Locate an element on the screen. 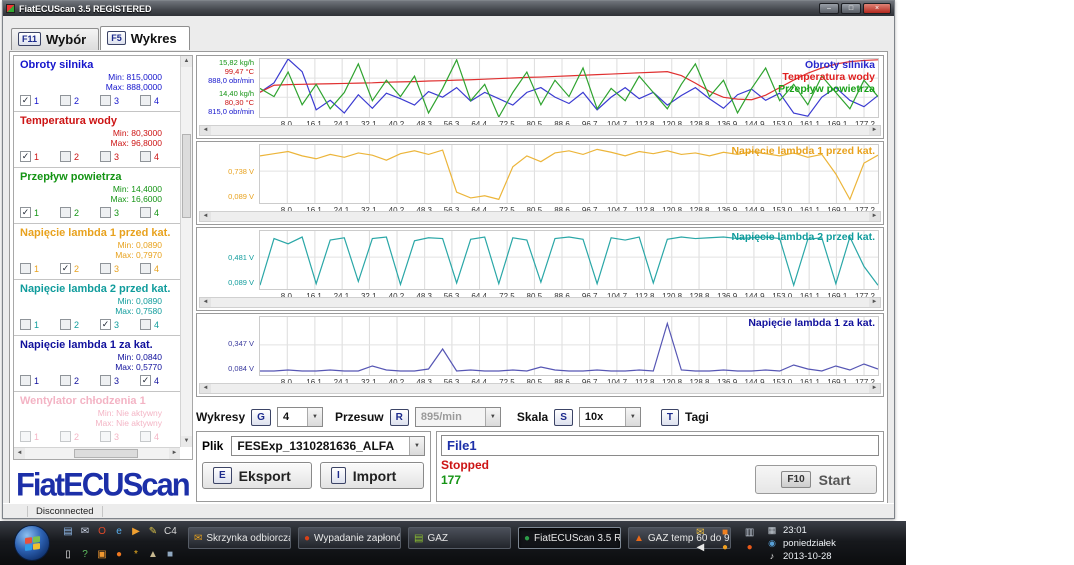  g-key-button: G is located at coordinates (261, 417).